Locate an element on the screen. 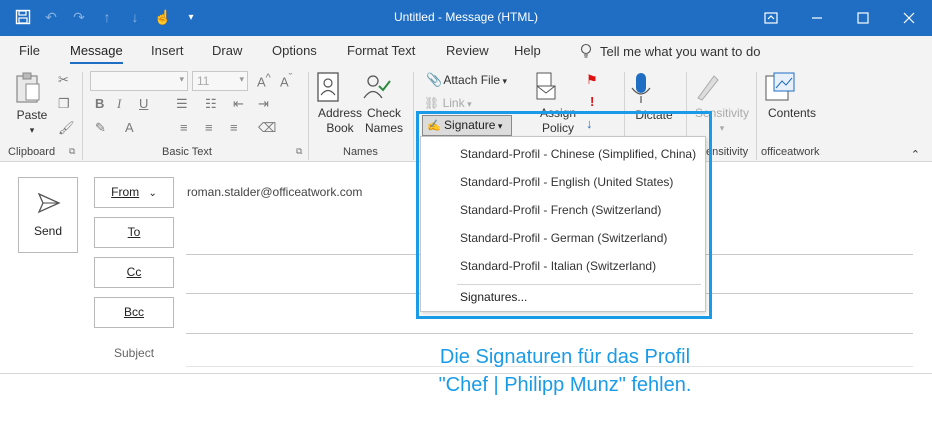  caption-line-1: Die Signaturen für das Profil is located at coordinates (565, 357).